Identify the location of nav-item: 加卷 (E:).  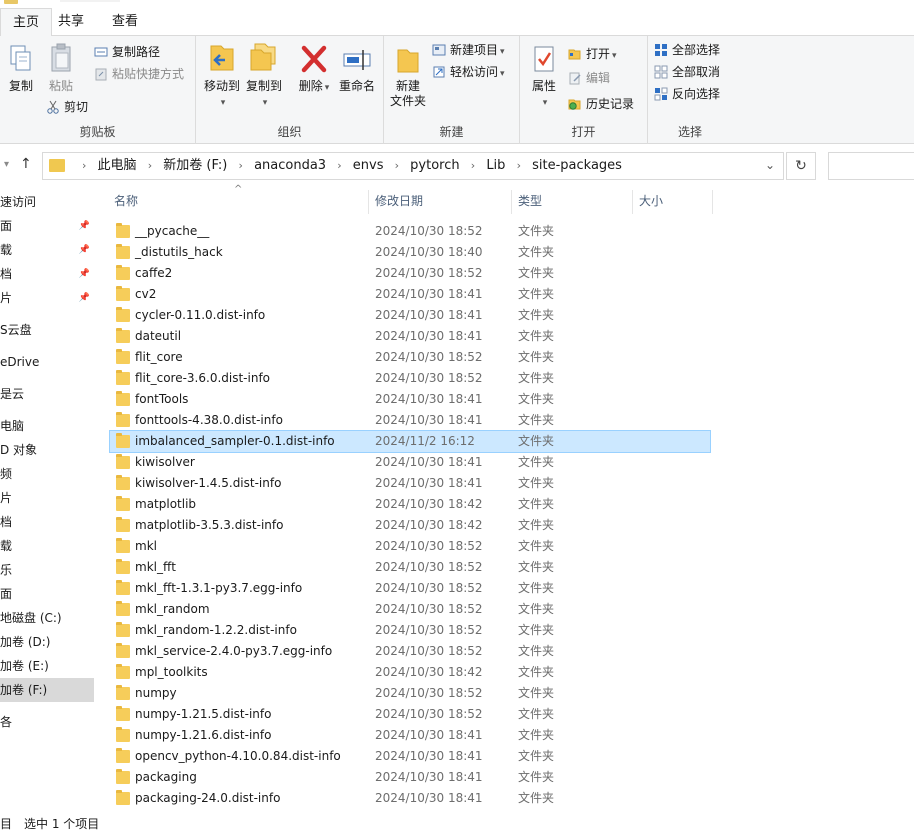
(47, 666).